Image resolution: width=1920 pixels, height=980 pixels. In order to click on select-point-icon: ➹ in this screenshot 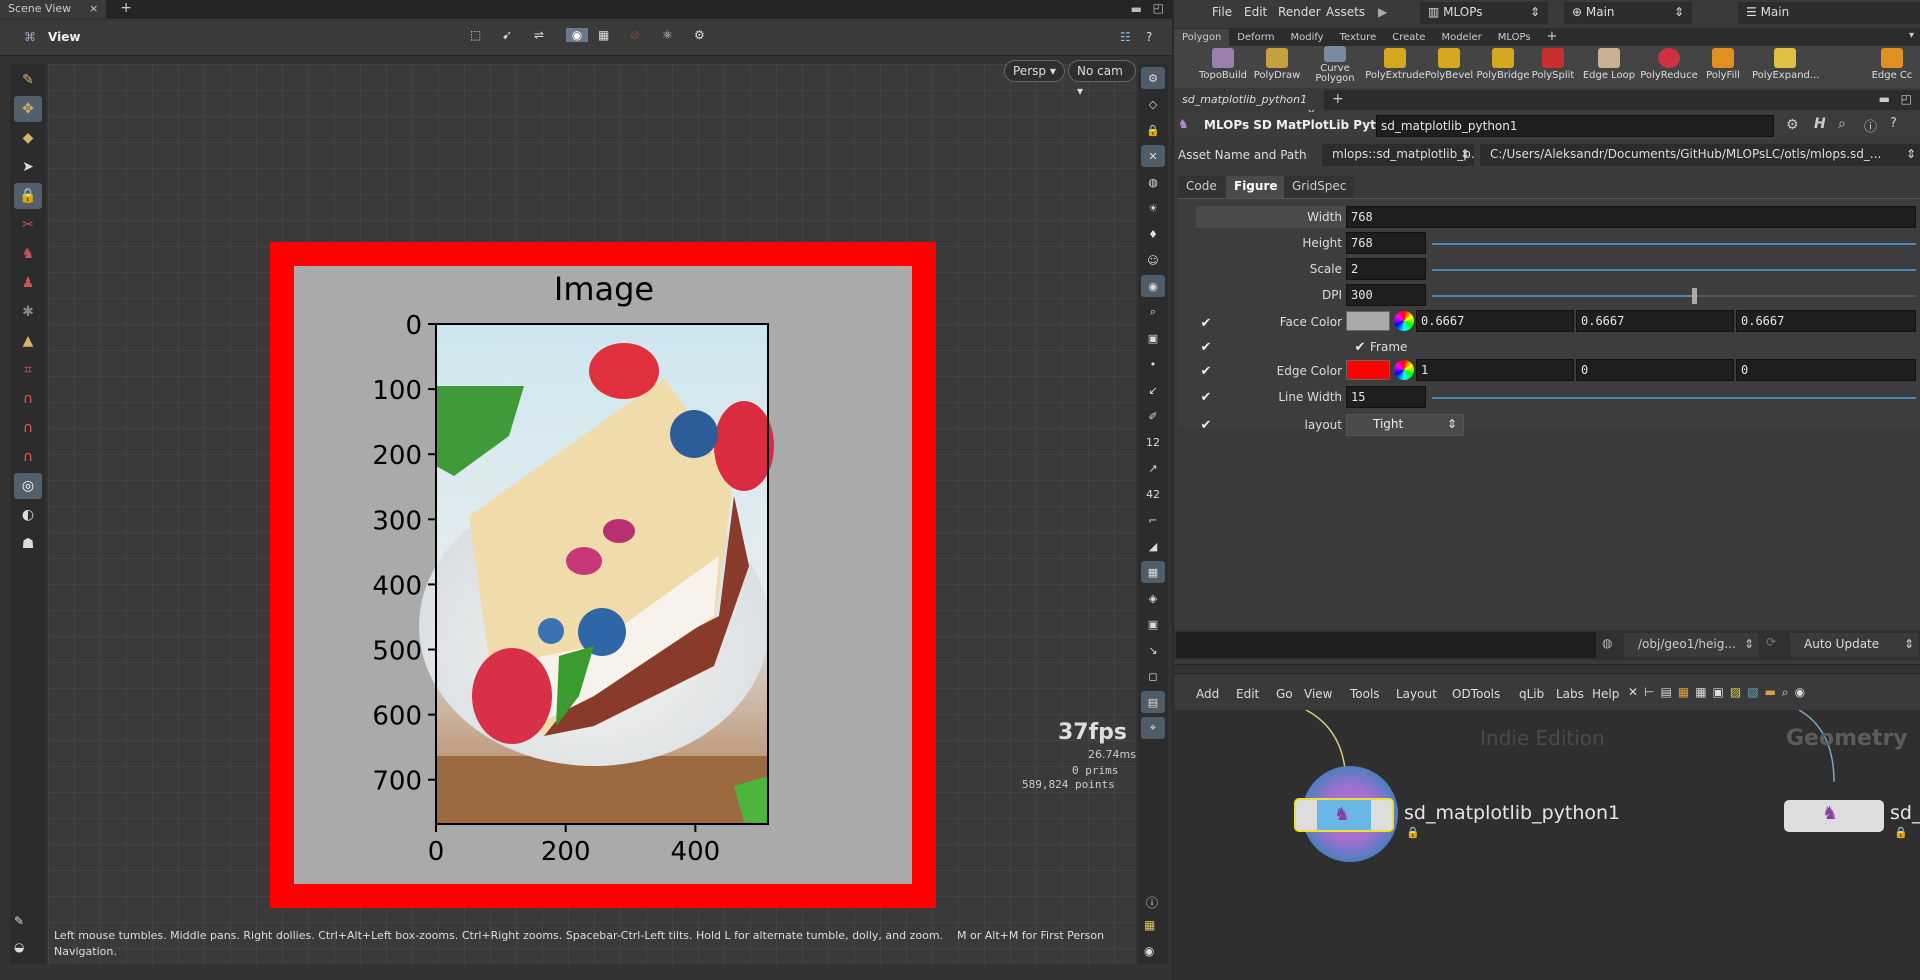, I will do `click(513, 35)`.